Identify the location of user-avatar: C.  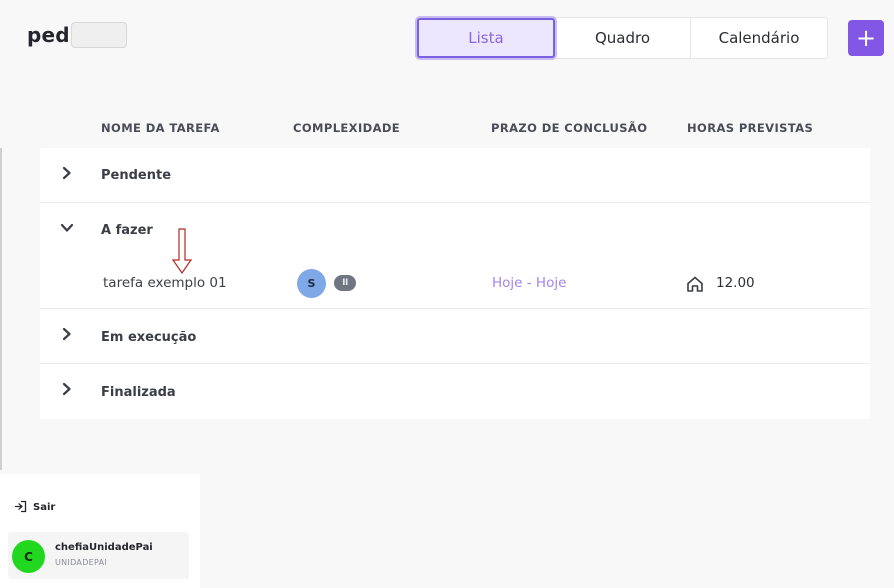
(28, 556).